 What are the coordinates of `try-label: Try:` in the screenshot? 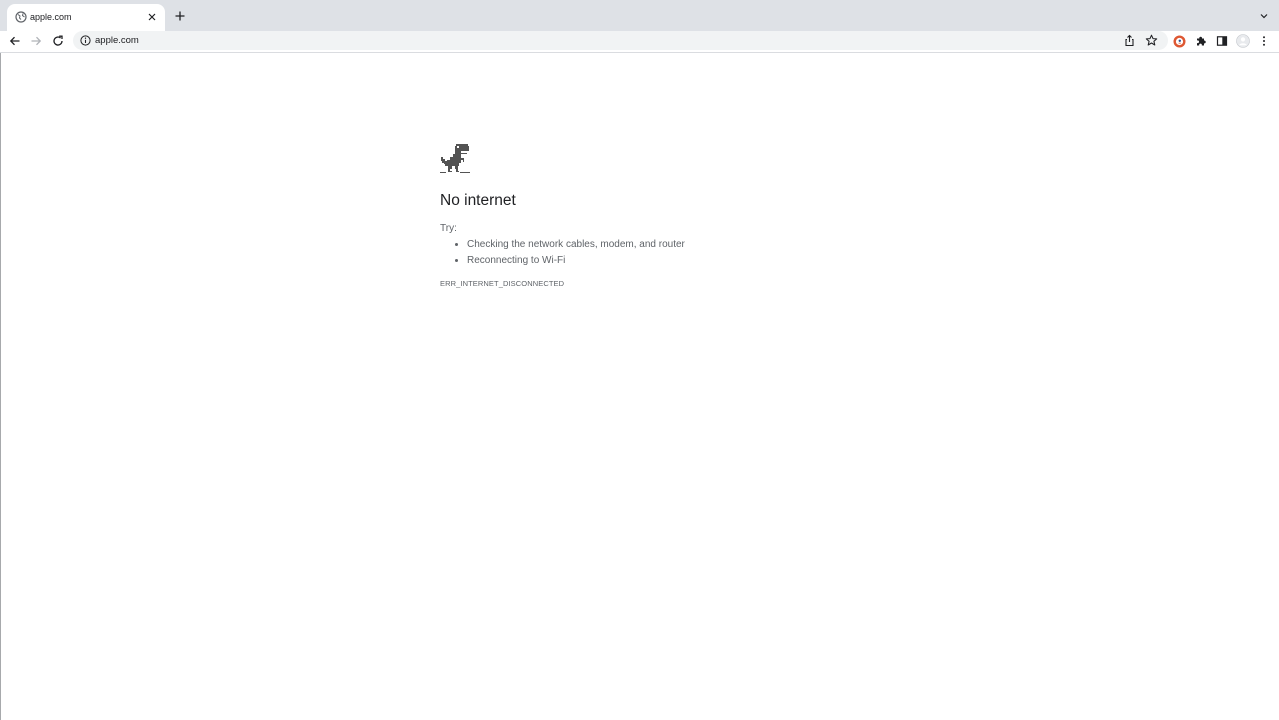 It's located at (448, 228).